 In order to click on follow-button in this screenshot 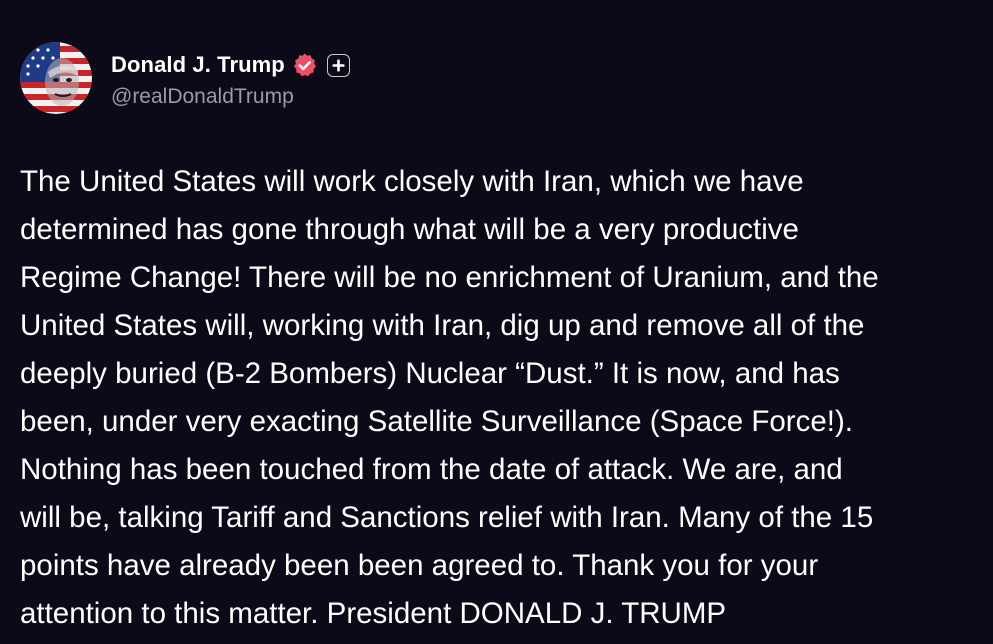, I will do `click(338, 65)`.